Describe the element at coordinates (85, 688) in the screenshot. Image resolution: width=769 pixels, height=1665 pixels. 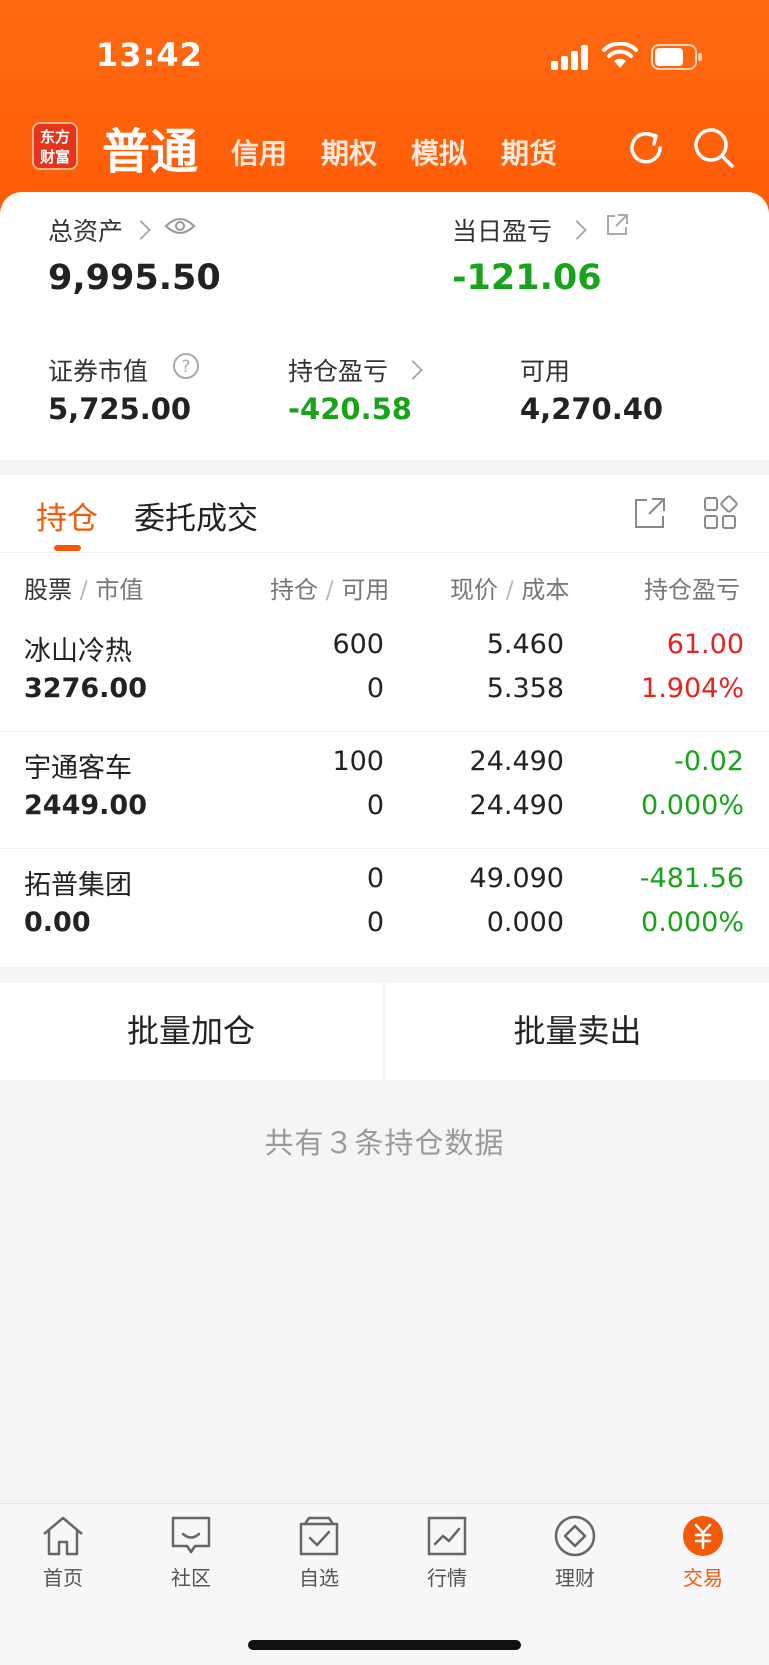
I see `stock-market-value: 3276.00` at that location.